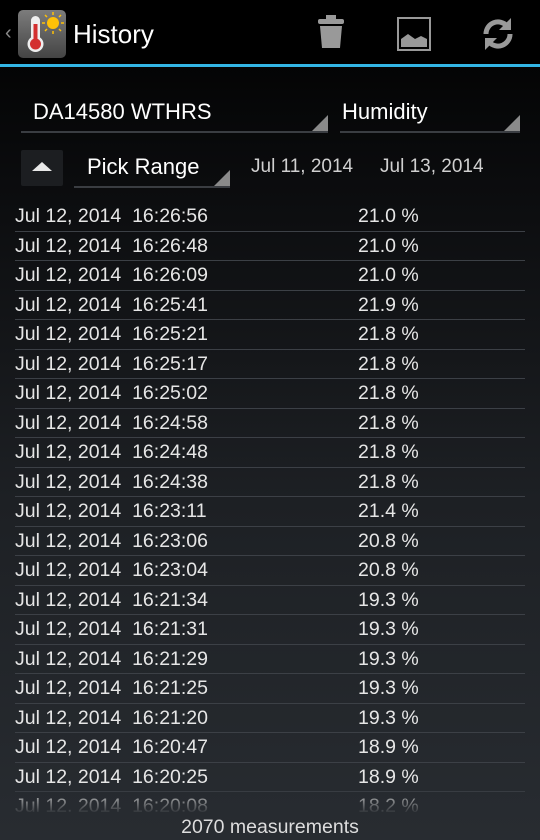 This screenshot has width=540, height=840. I want to click on list-item: Jul 12, 2014 16:26:56 21.0 %, so click(270, 217).